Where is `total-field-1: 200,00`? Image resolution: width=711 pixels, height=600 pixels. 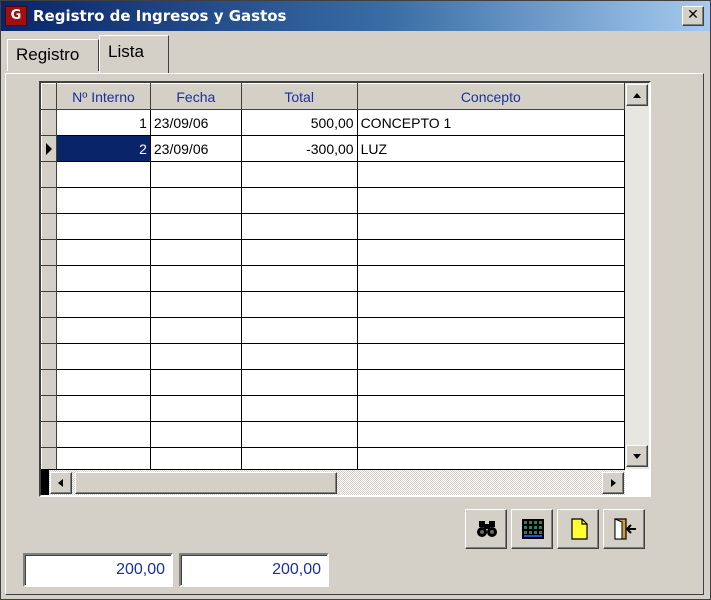 total-field-1: 200,00 is located at coordinates (98, 570).